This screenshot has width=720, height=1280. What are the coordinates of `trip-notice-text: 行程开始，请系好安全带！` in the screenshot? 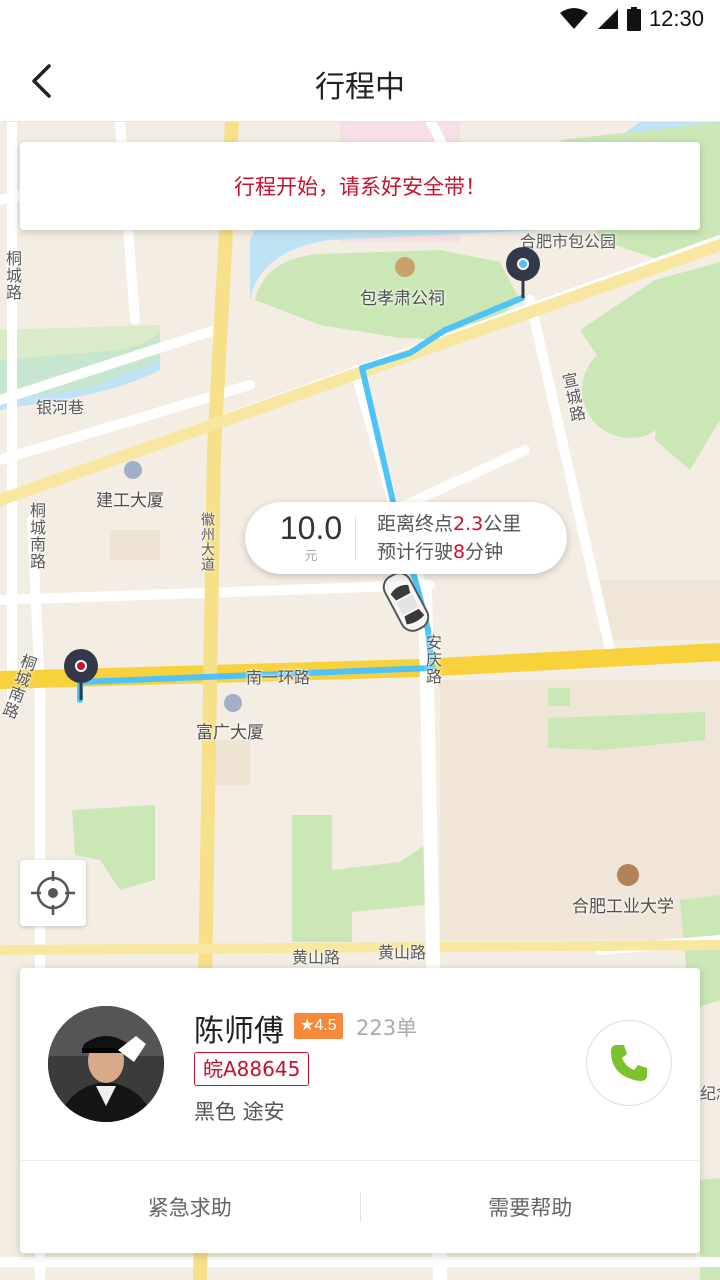 It's located at (360, 187).